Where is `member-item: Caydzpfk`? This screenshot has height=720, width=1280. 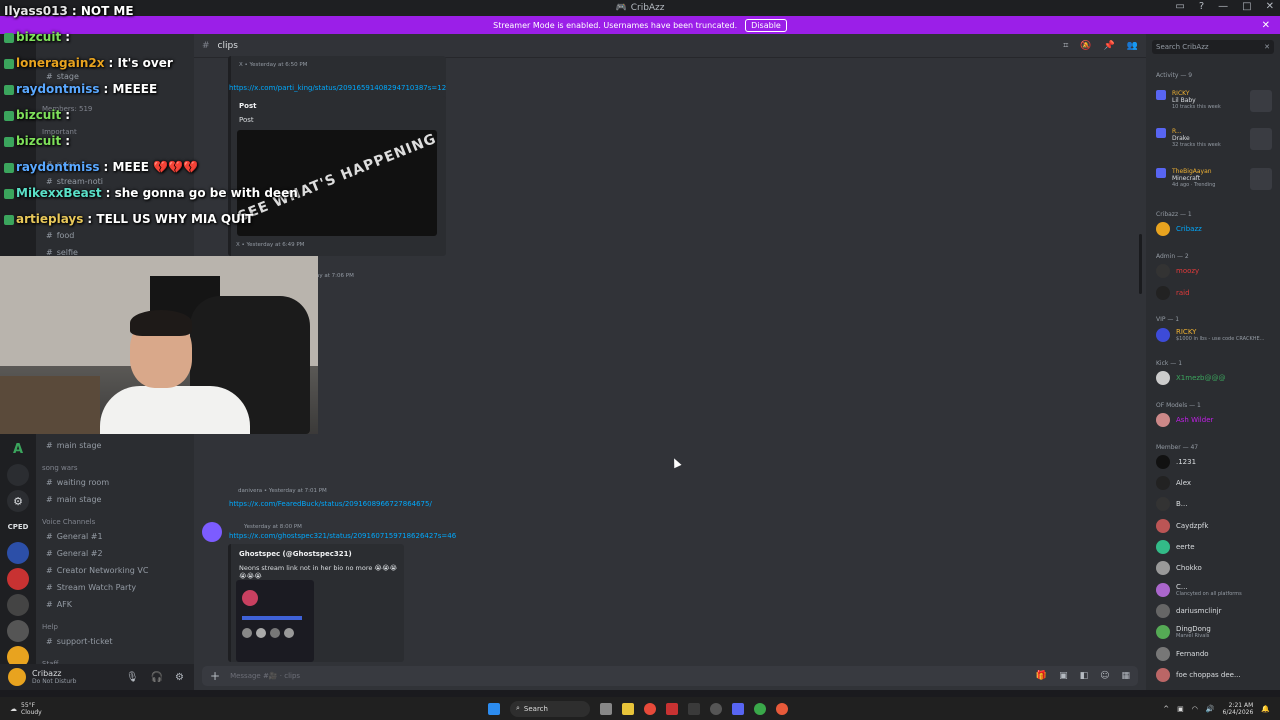
member-item: Caydzpfk is located at coordinates (1182, 526).